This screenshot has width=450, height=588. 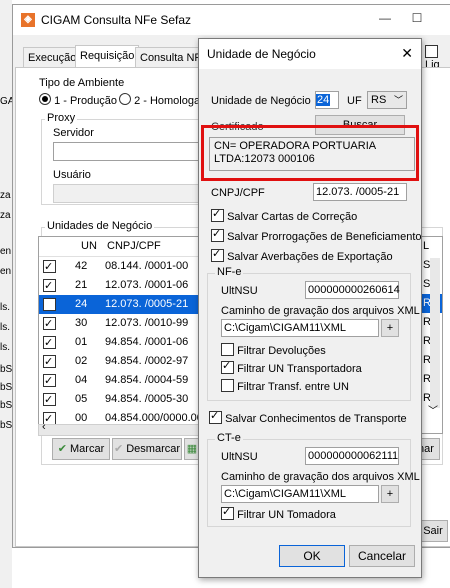 What do you see at coordinates (81, 266) in the screenshot?
I see `row-un: 42` at bounding box center [81, 266].